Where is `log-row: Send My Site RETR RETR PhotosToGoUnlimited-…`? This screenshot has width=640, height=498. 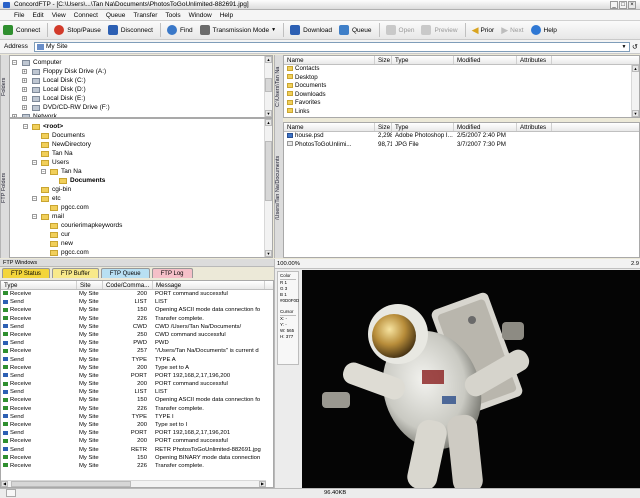
log-row: Send My Site RETR RETR PhotosToGoUnlimited-… is located at coordinates (137, 450).